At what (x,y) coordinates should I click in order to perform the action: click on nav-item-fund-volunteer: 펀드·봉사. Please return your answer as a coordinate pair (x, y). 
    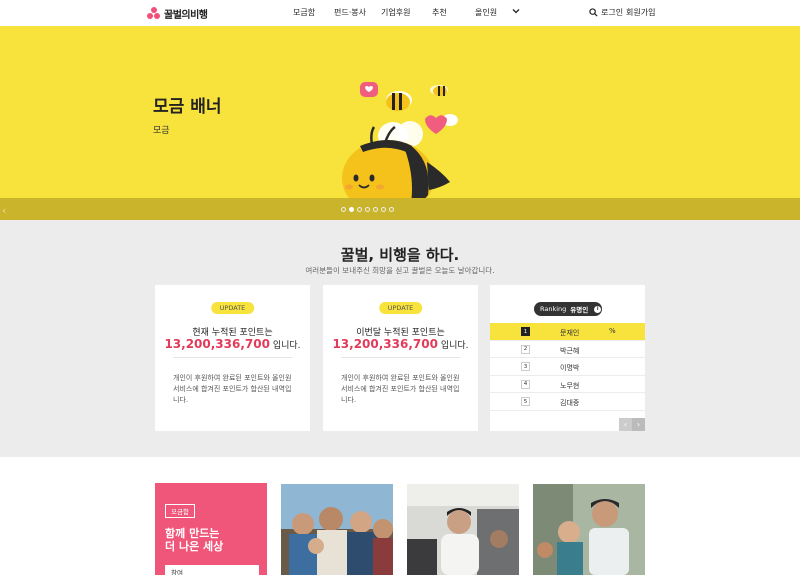
    Looking at the image, I should click on (350, 12).